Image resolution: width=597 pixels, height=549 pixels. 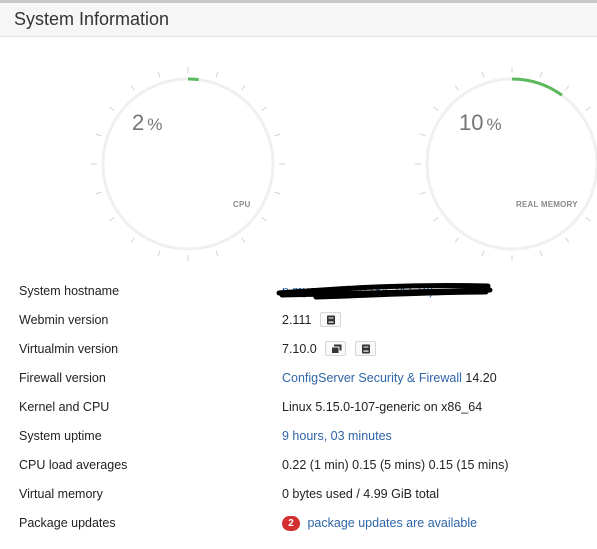 I want to click on package-updates-link: package updates are available, so click(x=392, y=523).